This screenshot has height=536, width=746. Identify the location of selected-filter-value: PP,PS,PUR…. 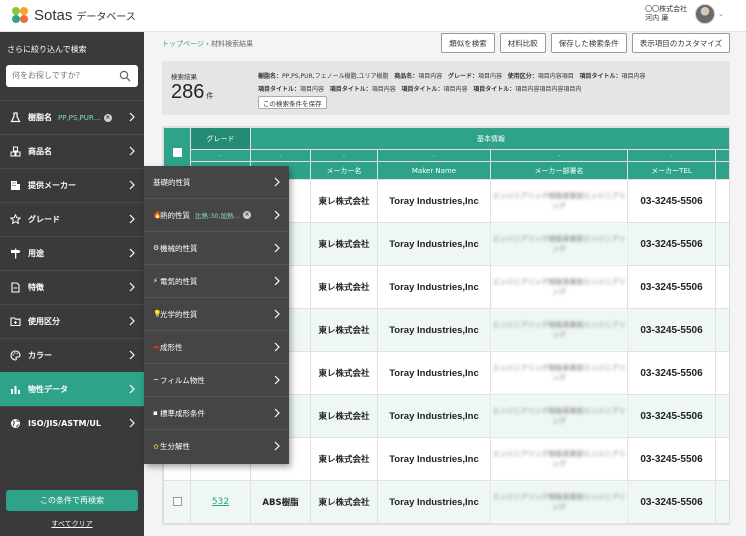
(79, 117).